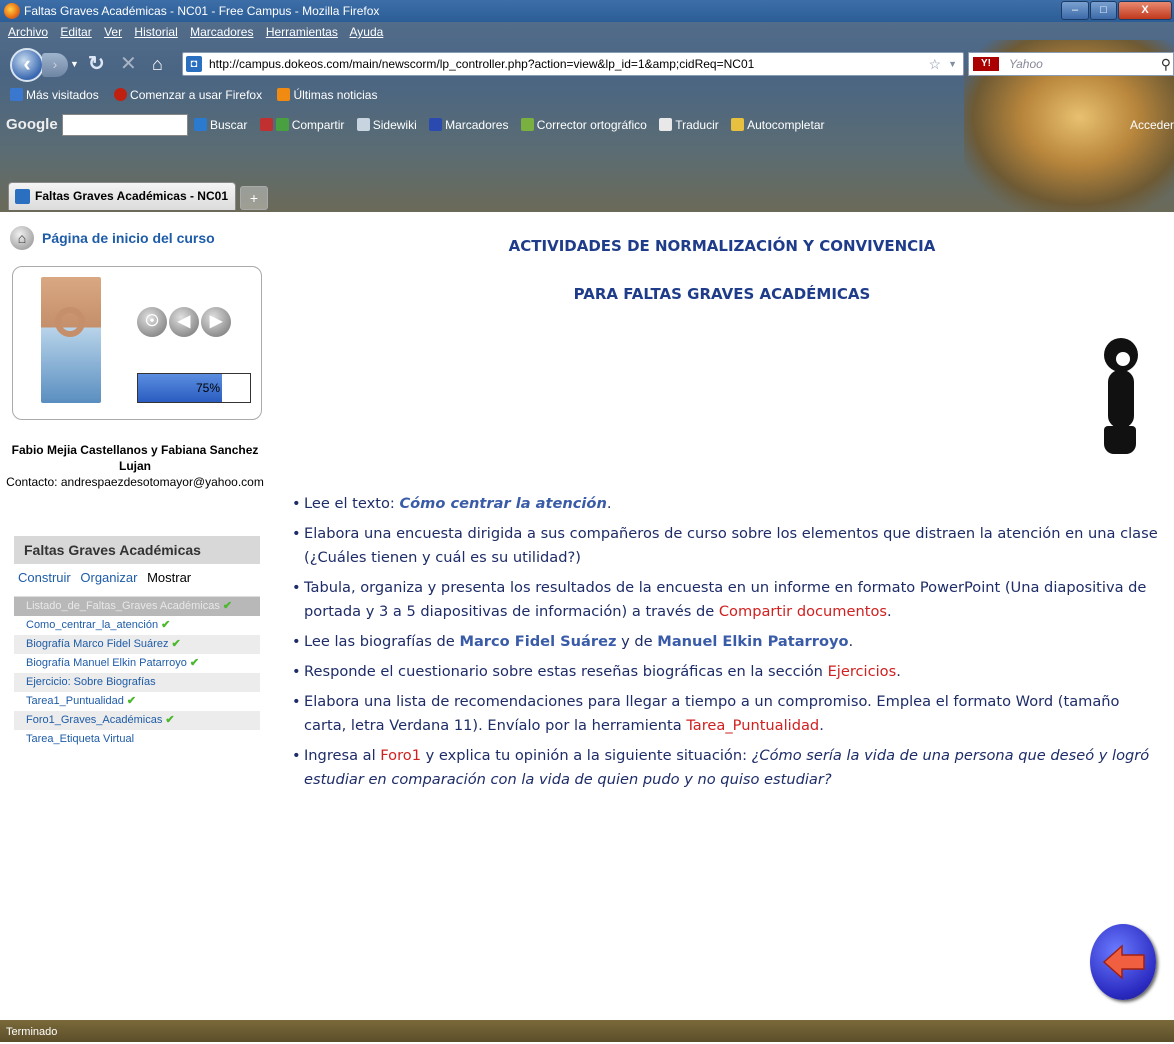  What do you see at coordinates (777, 125) in the screenshot?
I see `gtool-autocompletar: Autocompletar` at bounding box center [777, 125].